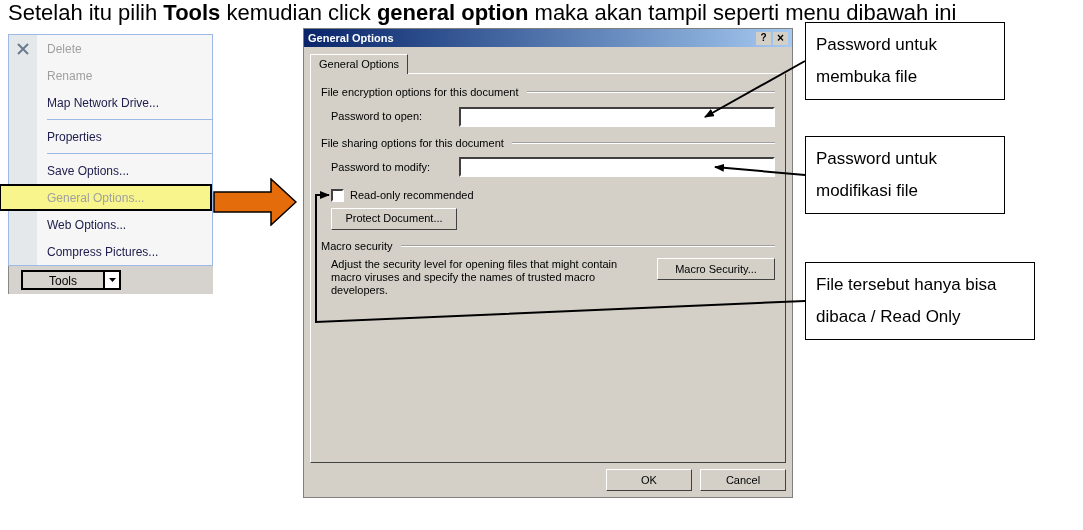 The image size is (1083, 530). I want to click on help-button: ?, so click(763, 38).